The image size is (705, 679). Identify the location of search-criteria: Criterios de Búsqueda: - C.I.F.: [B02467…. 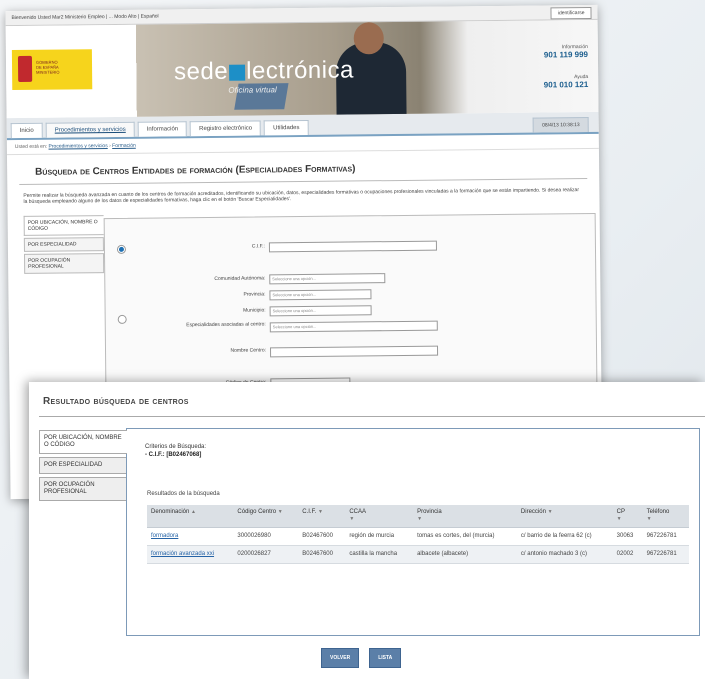
(175, 451).